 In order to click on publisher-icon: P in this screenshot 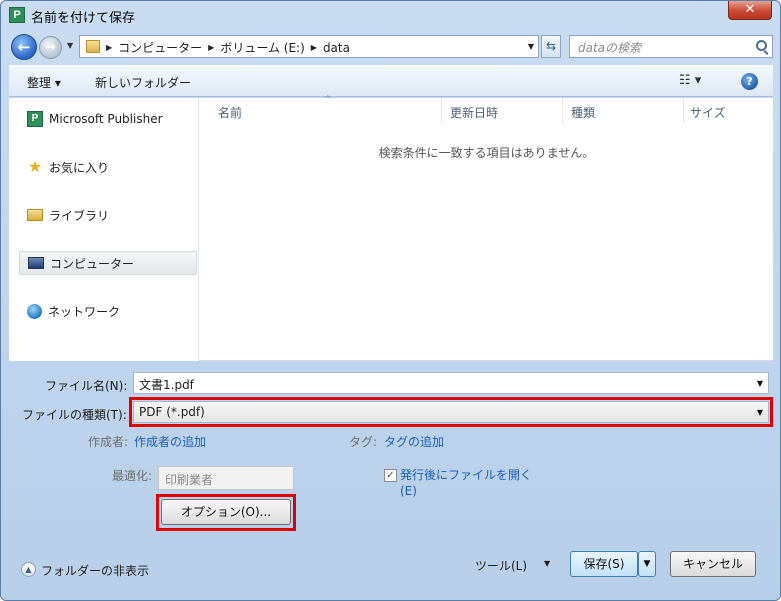, I will do `click(35, 119)`.